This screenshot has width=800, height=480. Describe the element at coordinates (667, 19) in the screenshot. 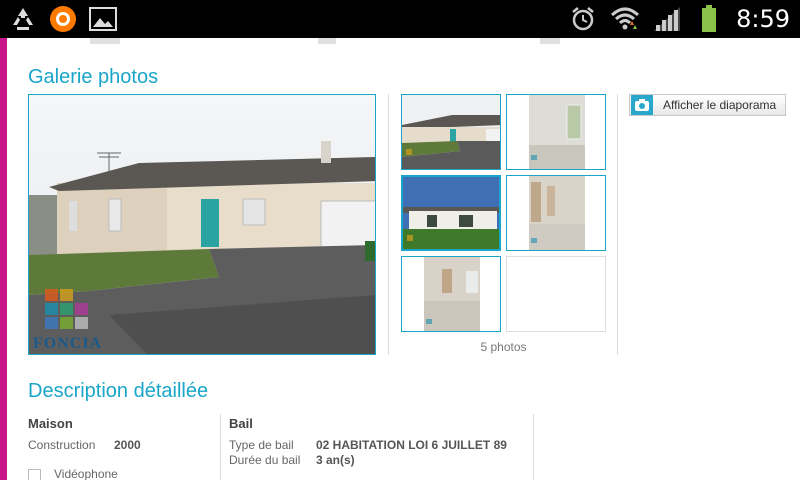

I see `signal-icon` at that location.